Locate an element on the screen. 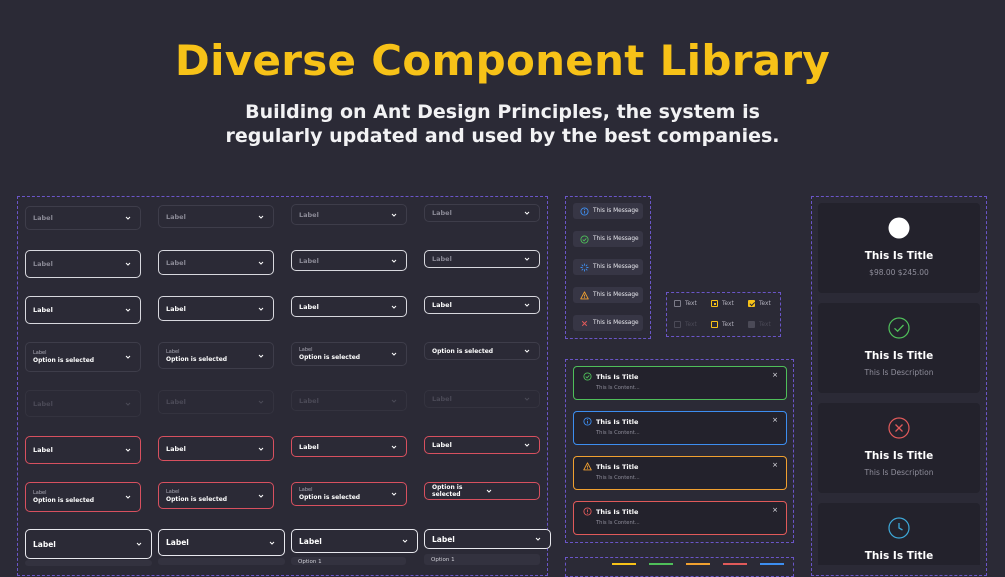  alert-title: This Is Title is located at coordinates (617, 466).